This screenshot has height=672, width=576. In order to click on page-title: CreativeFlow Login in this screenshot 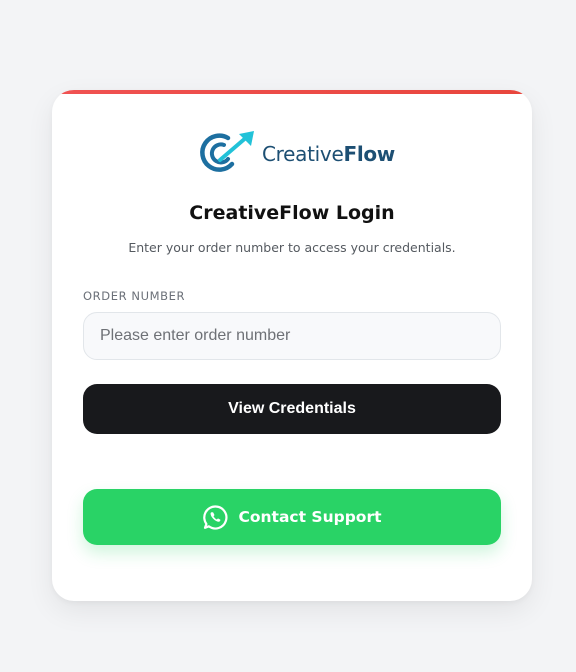, I will do `click(292, 213)`.